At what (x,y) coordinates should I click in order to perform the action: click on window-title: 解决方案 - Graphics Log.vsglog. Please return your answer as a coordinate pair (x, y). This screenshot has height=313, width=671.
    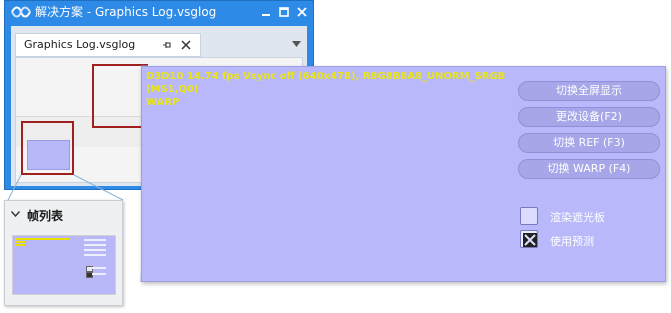
    Looking at the image, I should click on (126, 12).